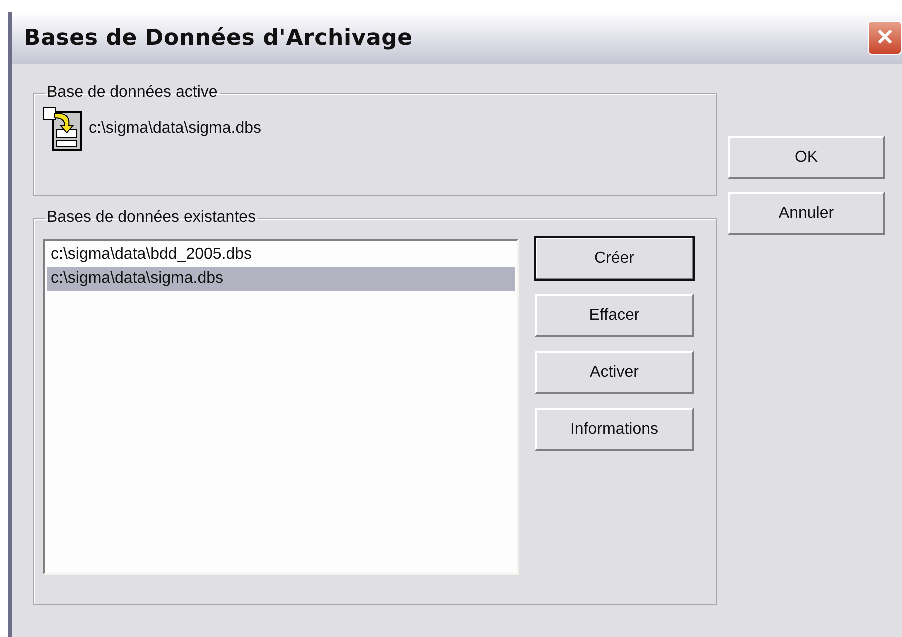 This screenshot has width=902, height=637. I want to click on file-cabinet-icon, so click(64, 129).